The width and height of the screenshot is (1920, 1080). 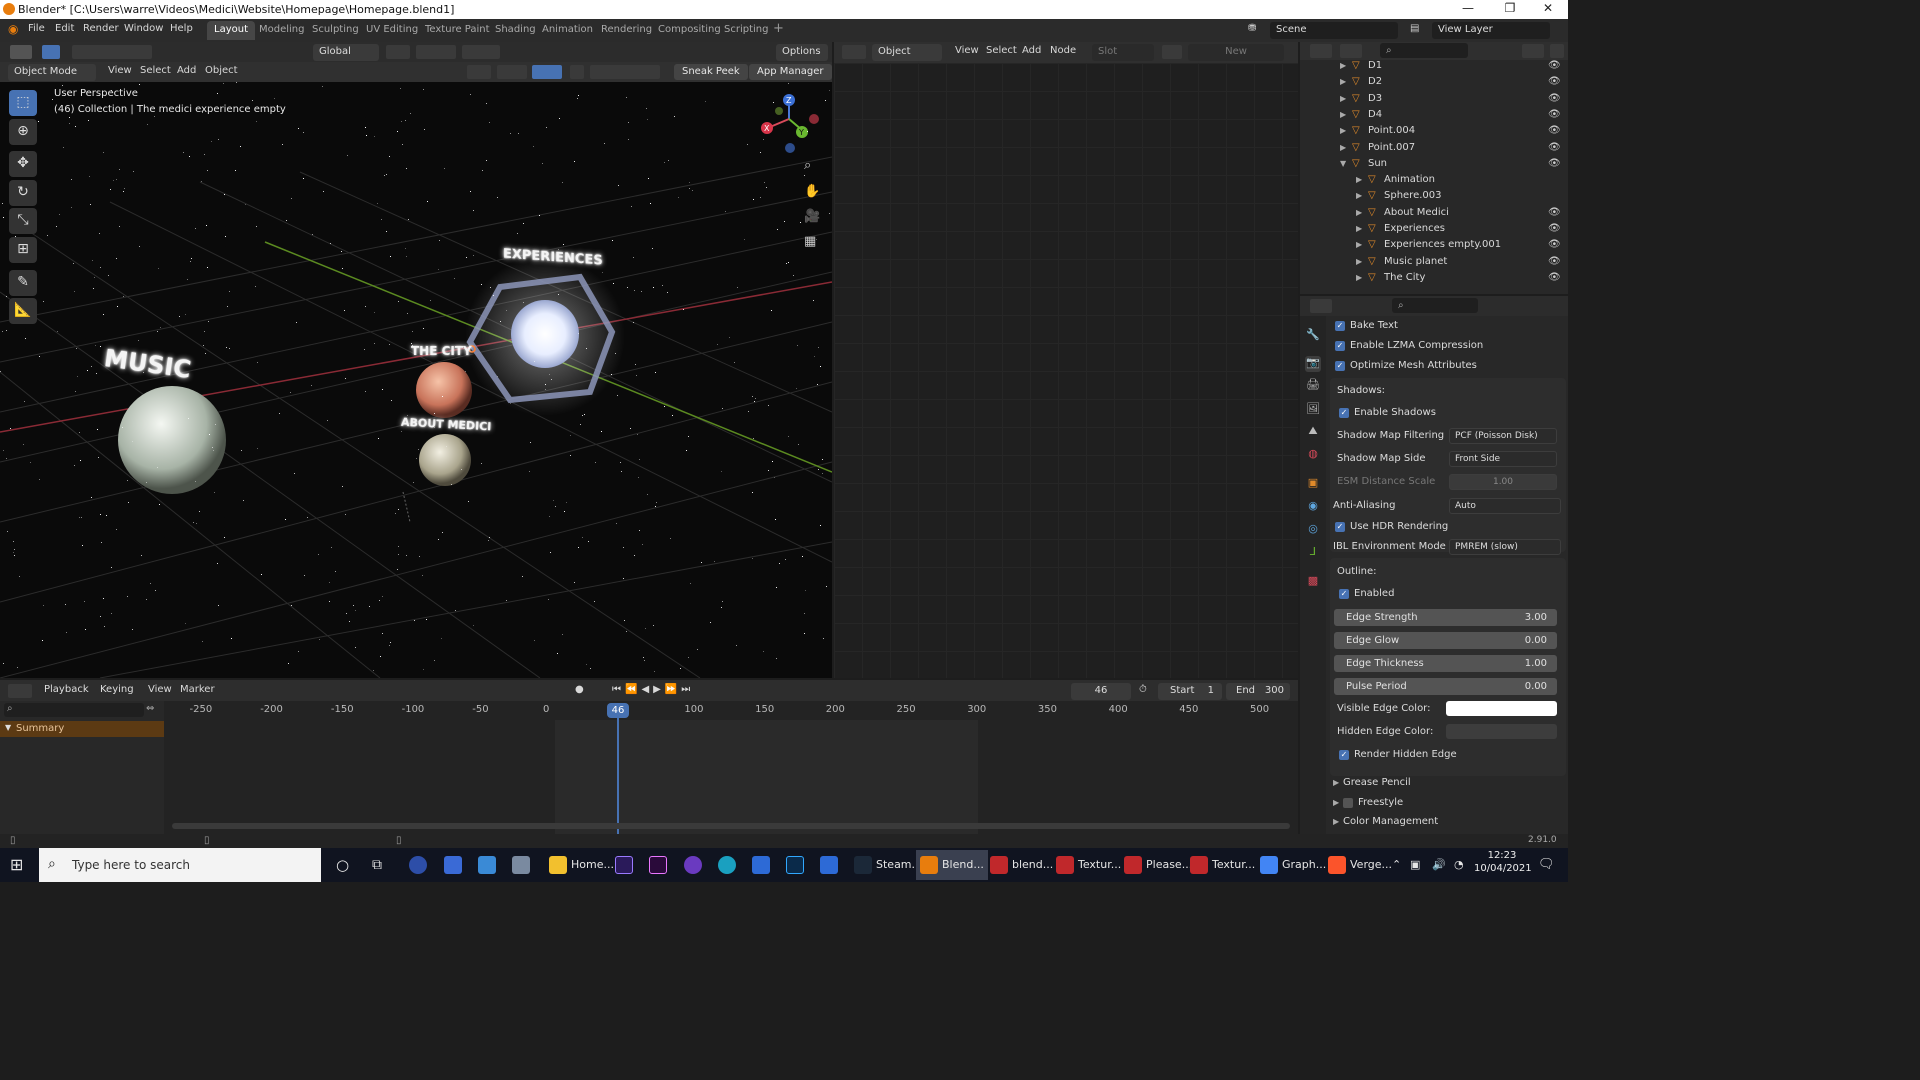 I want to click on cortana-icon: ○, so click(x=342, y=865).